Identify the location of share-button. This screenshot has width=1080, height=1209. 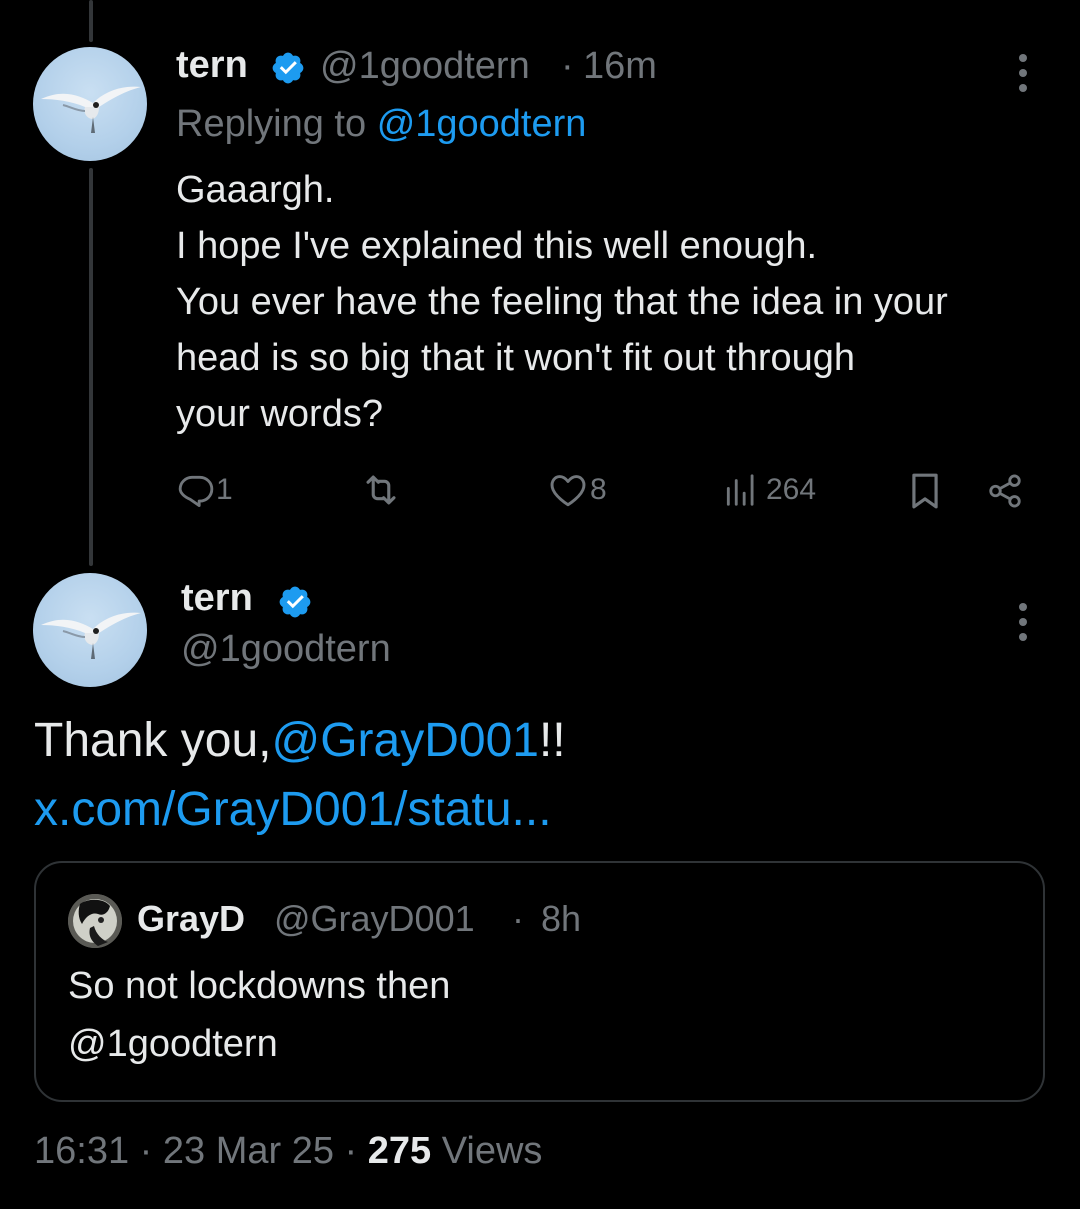
(1005, 491).